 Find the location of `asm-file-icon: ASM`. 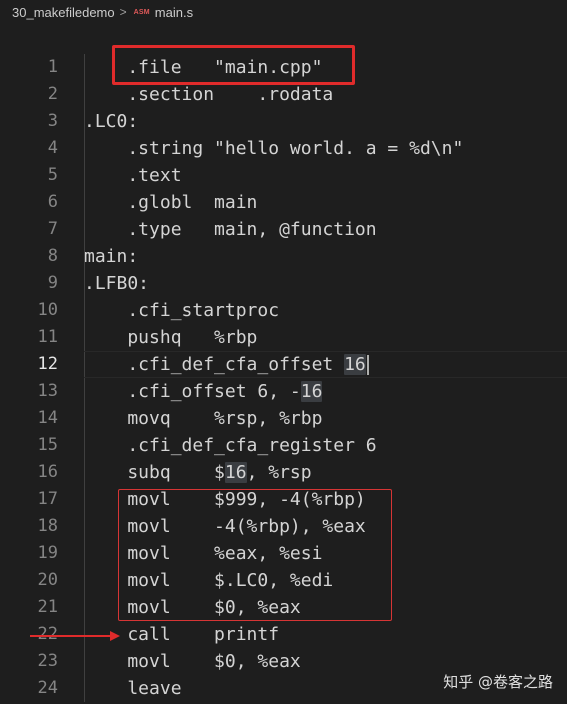

asm-file-icon: ASM is located at coordinates (141, 12).